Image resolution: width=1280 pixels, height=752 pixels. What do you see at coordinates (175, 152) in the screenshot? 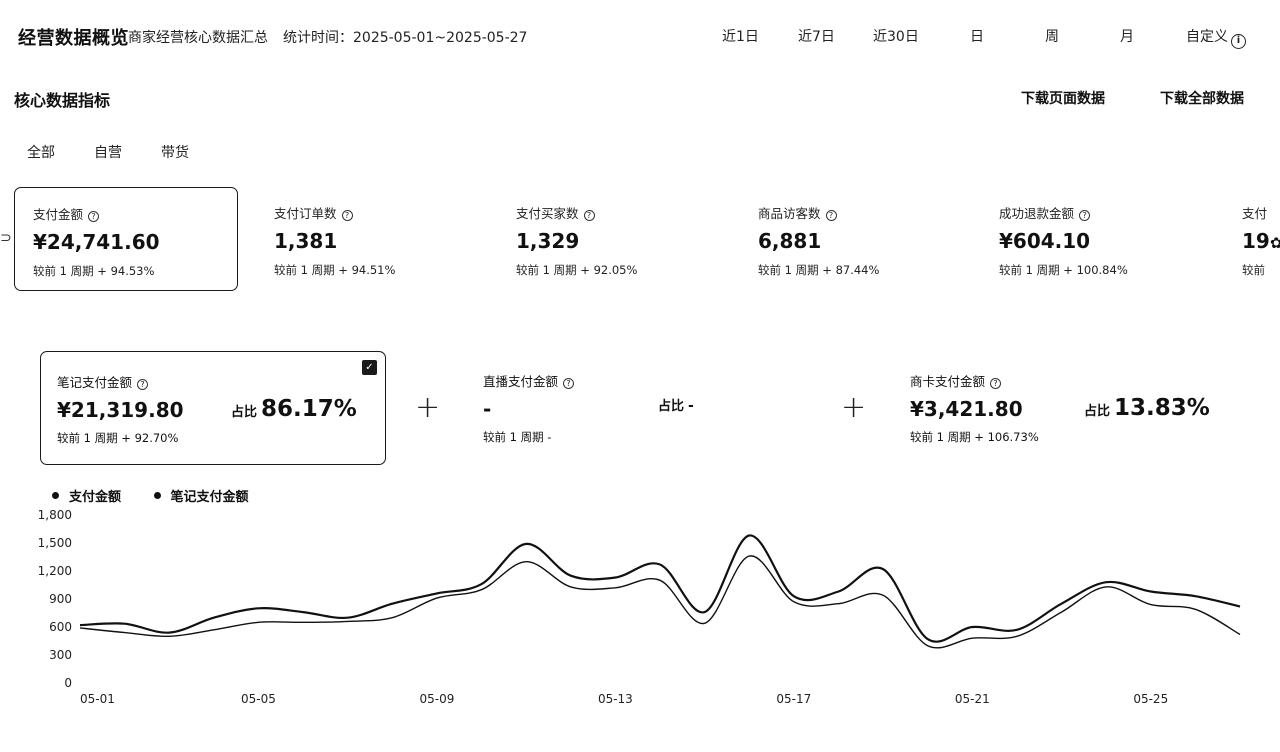
I see `scope-tab-affiliate: 带货` at bounding box center [175, 152].